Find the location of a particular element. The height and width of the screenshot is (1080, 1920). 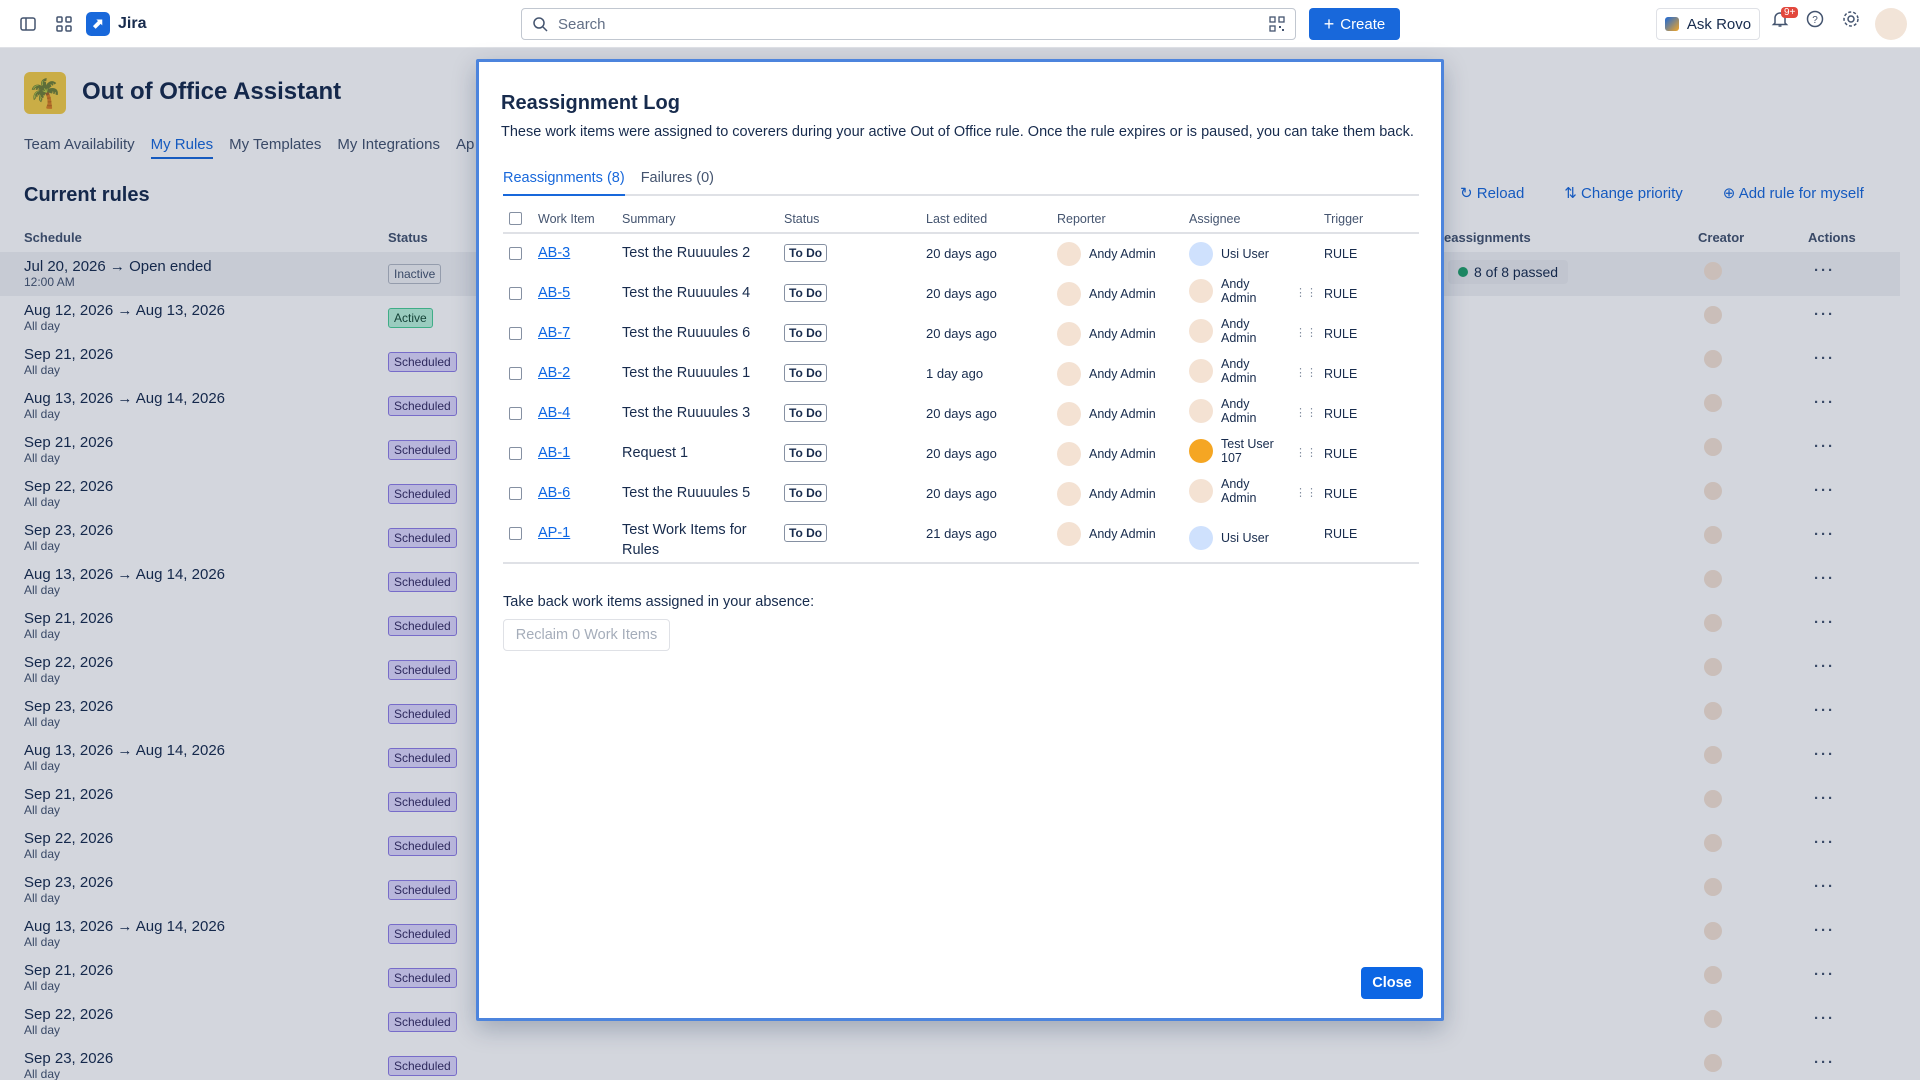

last-edited: 21 days ago is located at coordinates (961, 533).